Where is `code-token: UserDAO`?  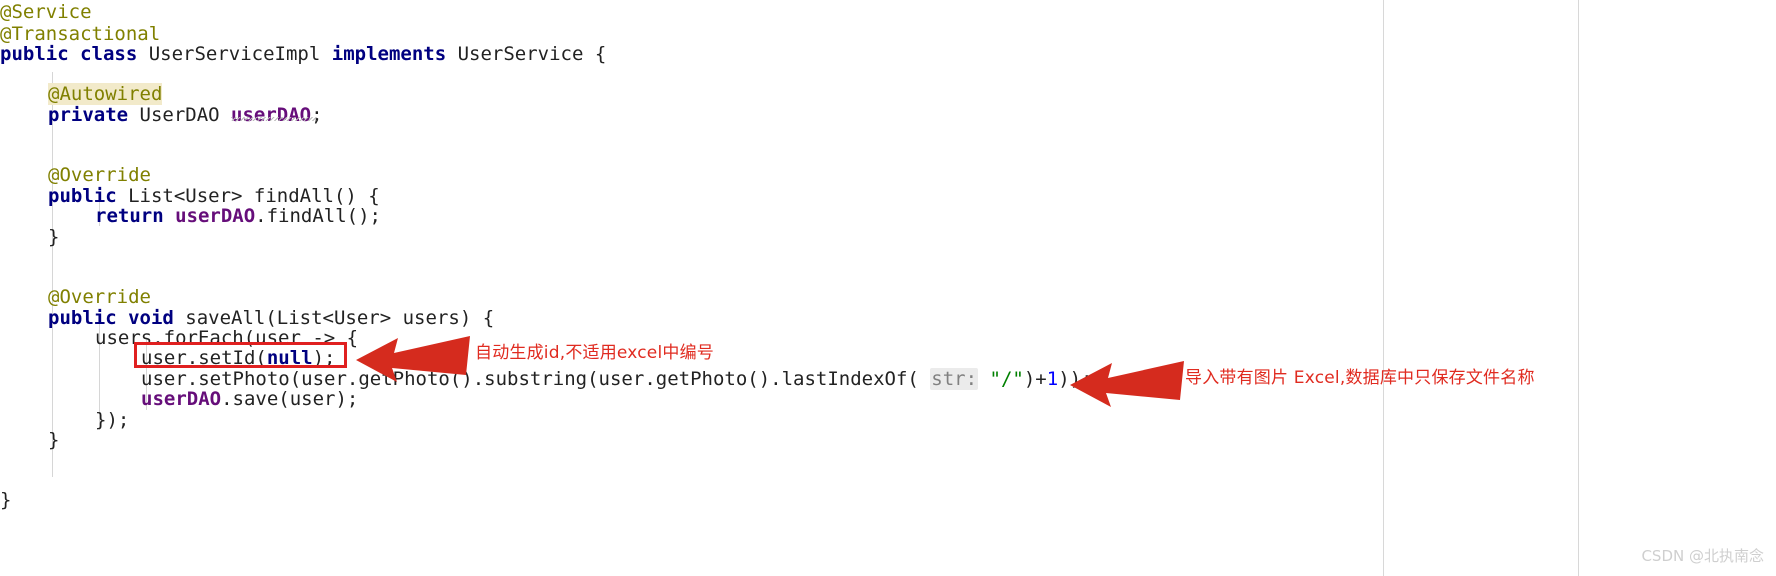 code-token: UserDAO is located at coordinates (185, 115).